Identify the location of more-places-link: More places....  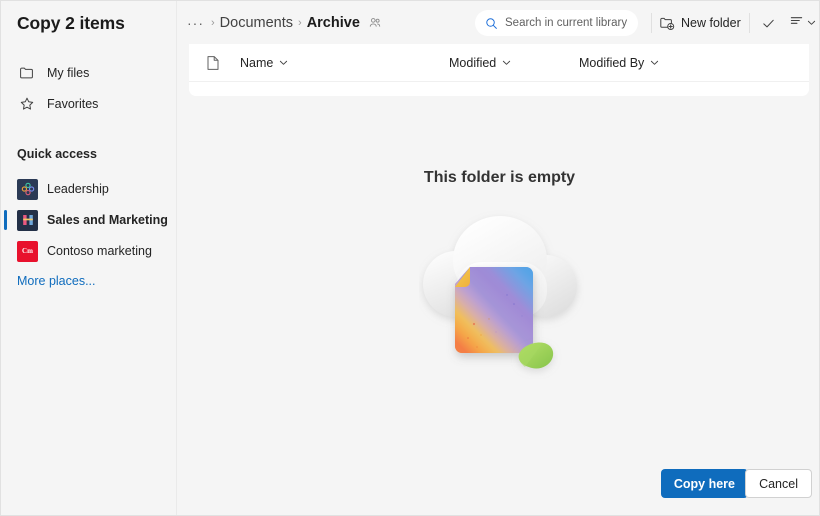
(56, 281).